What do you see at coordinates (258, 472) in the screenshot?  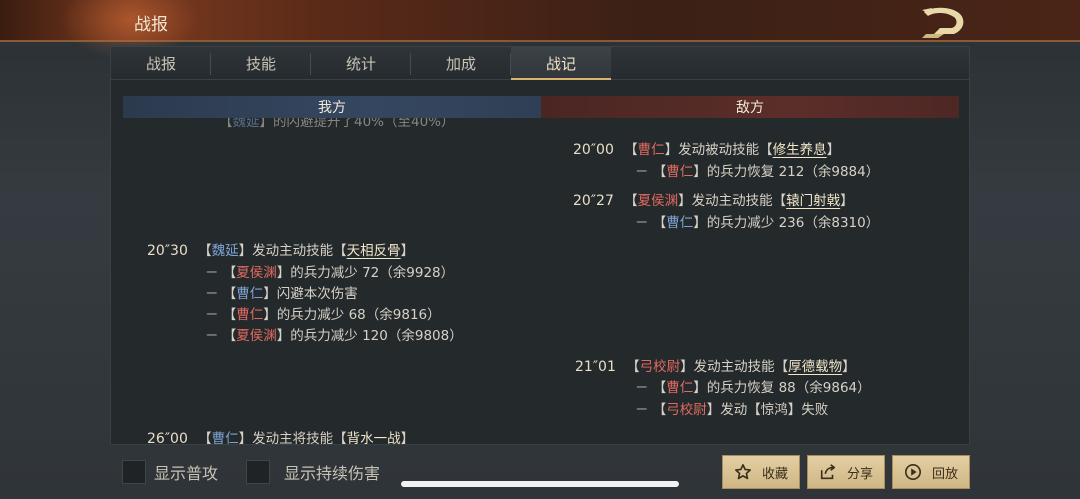 I see `show-dot-checkbox` at bounding box center [258, 472].